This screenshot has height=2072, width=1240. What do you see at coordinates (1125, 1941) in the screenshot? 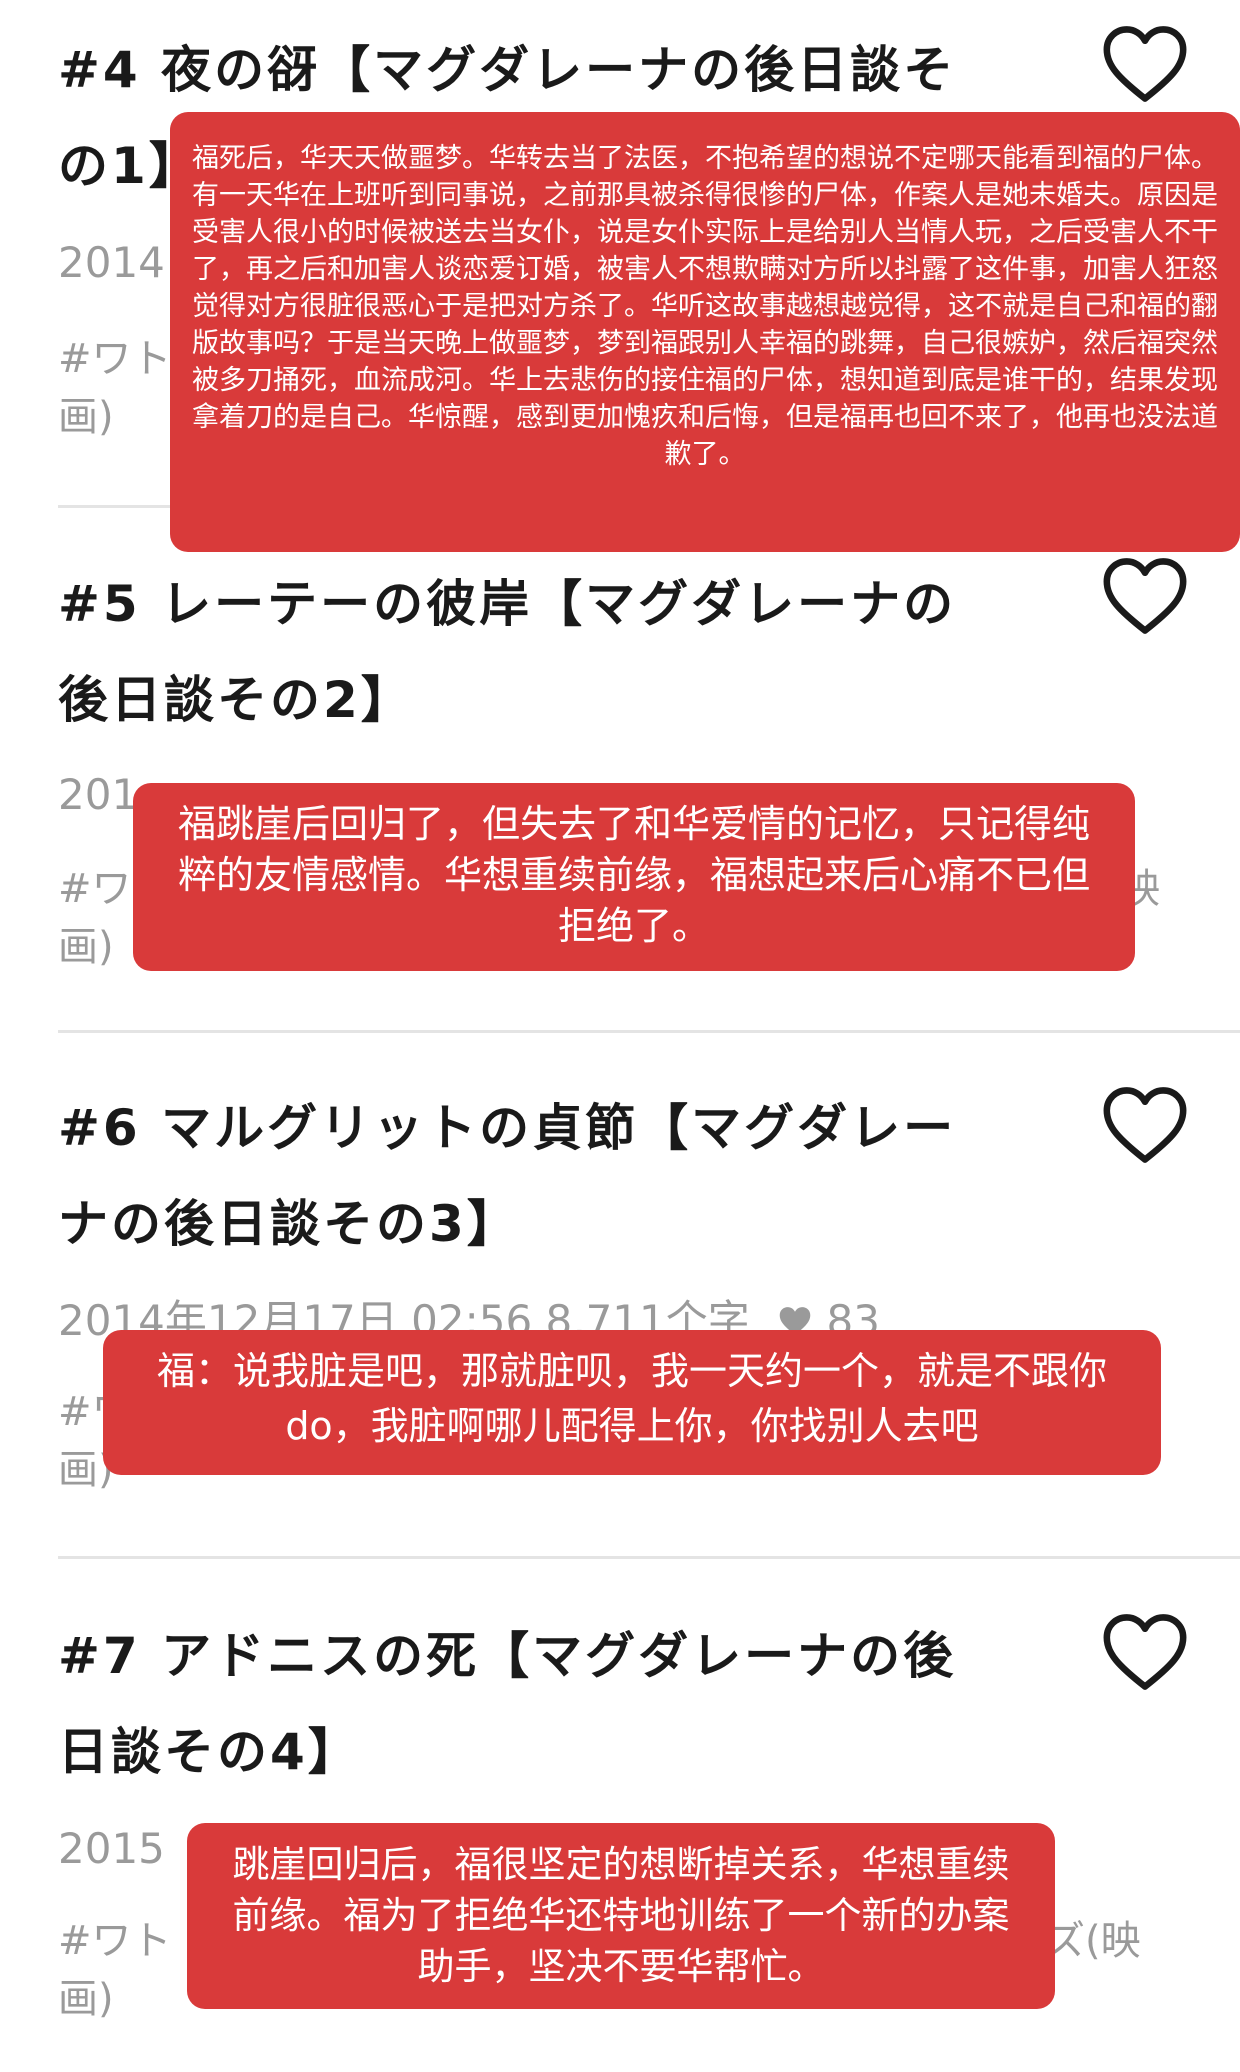
I see `work-tags-end: ズ(映` at bounding box center [1125, 1941].